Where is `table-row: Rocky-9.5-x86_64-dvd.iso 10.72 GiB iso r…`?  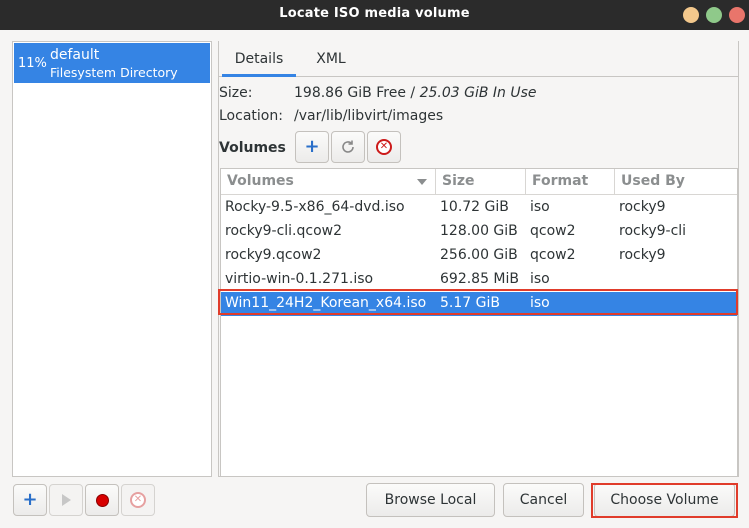 table-row: Rocky-9.5-x86_64-dvd.iso 10.72 GiB iso r… is located at coordinates (479, 208).